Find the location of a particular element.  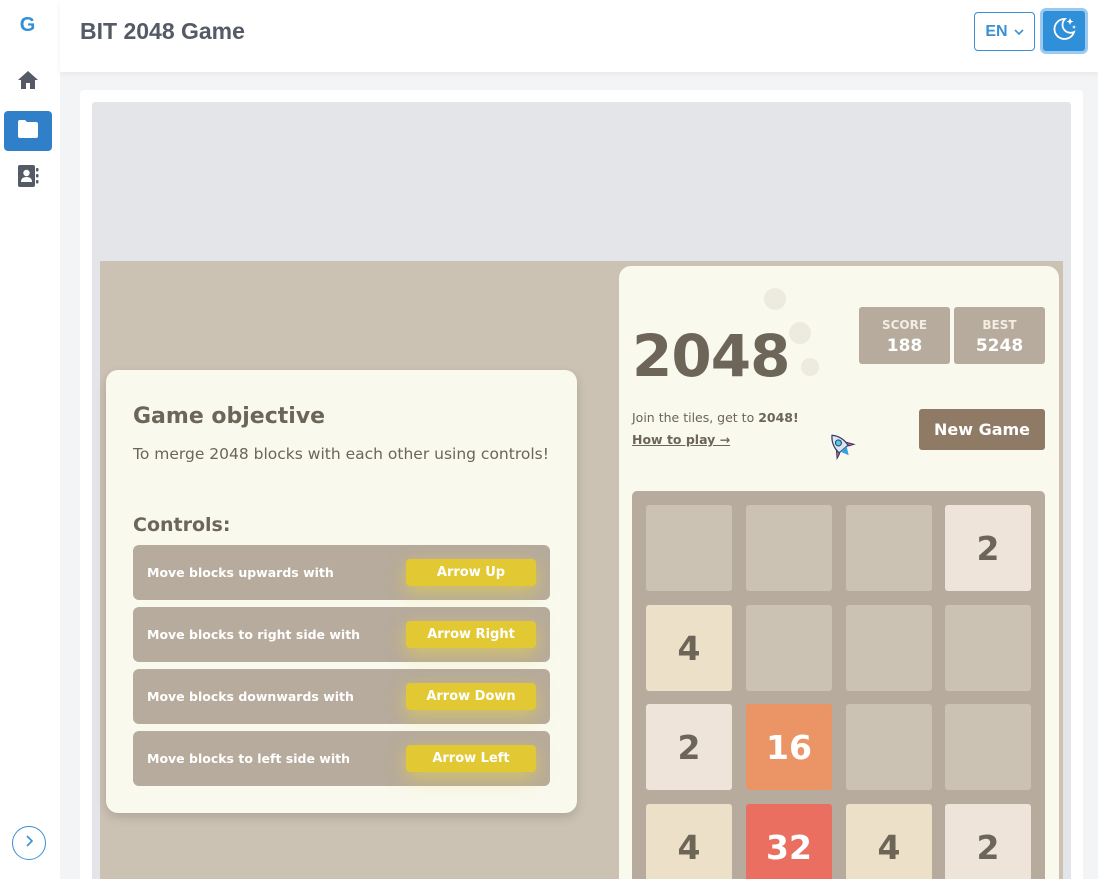

contacts-icon is located at coordinates (28, 178).